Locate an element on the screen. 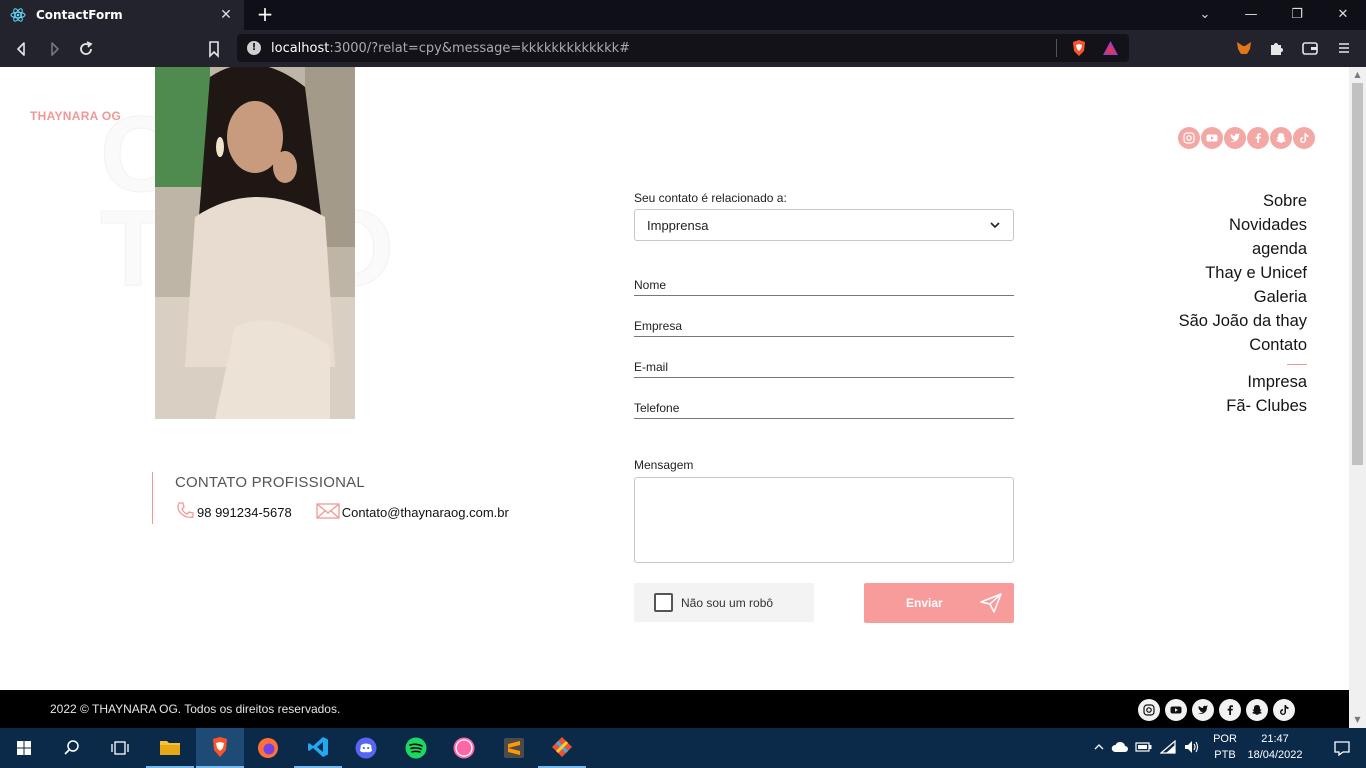 The height and width of the screenshot is (768, 1366). header-socials is located at coordinates (1246, 138).